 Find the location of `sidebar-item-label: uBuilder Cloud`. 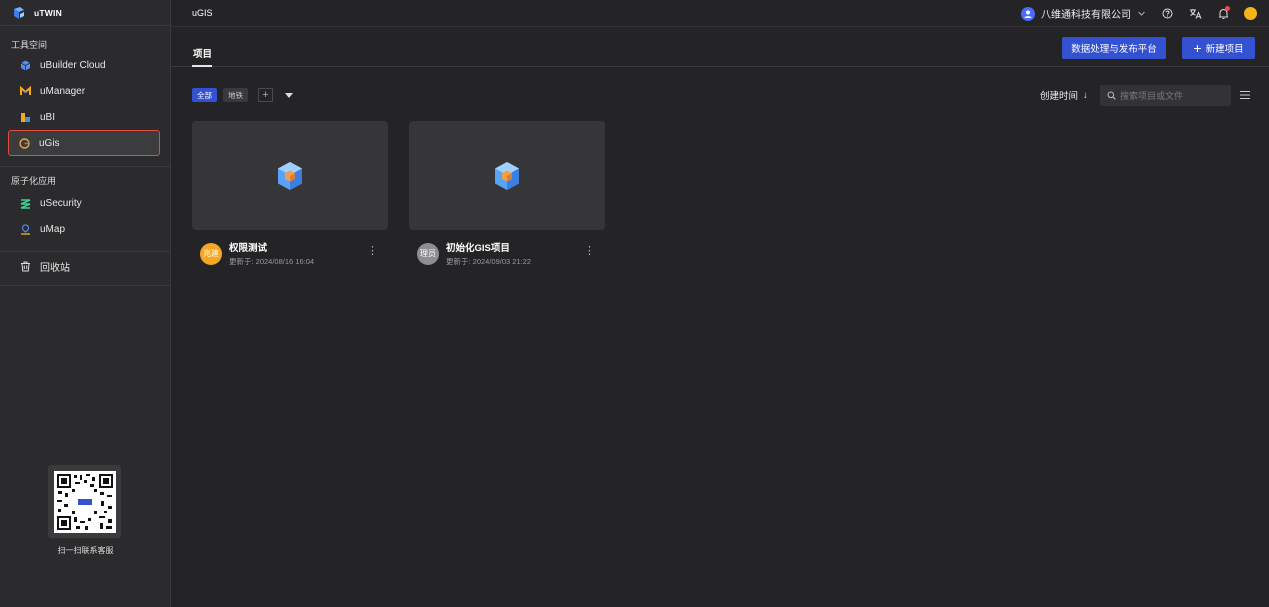

sidebar-item-label: uBuilder Cloud is located at coordinates (73, 65).